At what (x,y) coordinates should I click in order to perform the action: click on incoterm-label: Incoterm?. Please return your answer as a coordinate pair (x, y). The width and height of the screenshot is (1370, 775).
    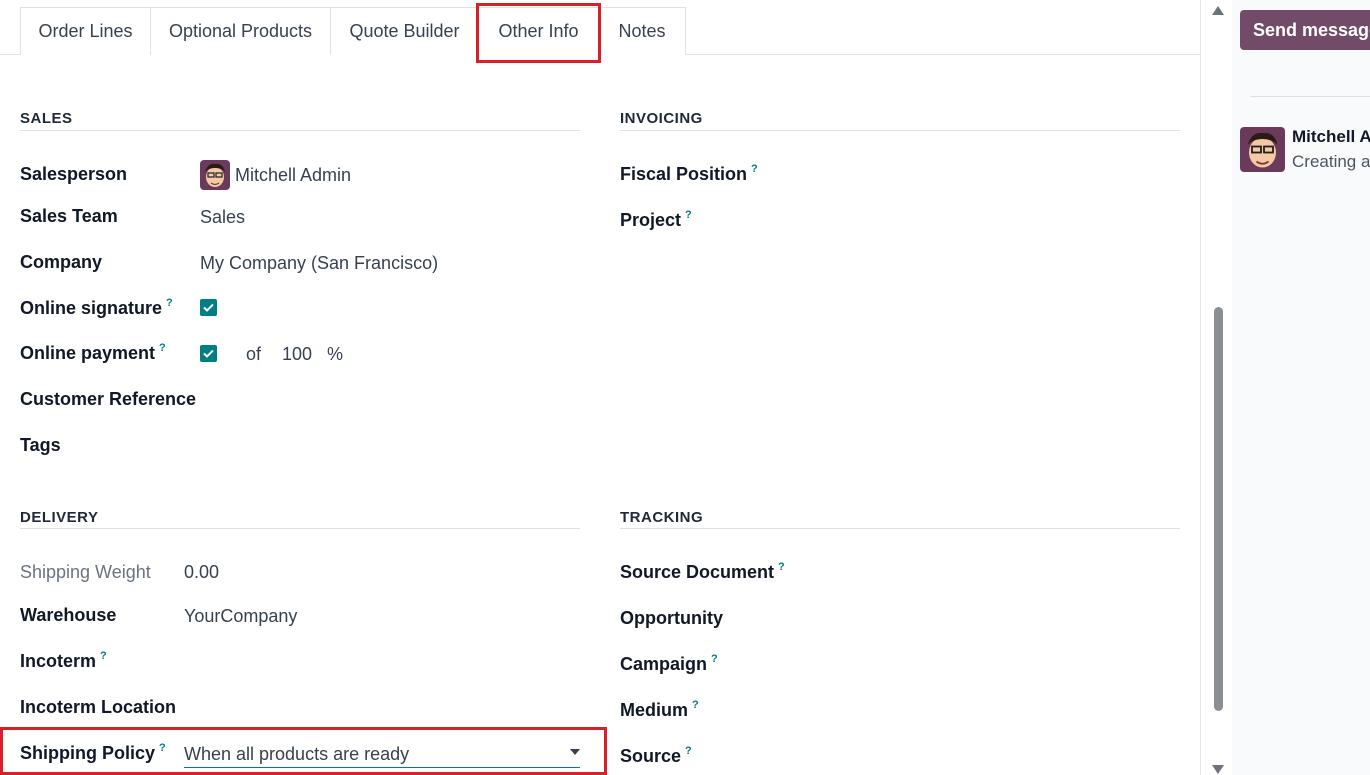
    Looking at the image, I should click on (63, 660).